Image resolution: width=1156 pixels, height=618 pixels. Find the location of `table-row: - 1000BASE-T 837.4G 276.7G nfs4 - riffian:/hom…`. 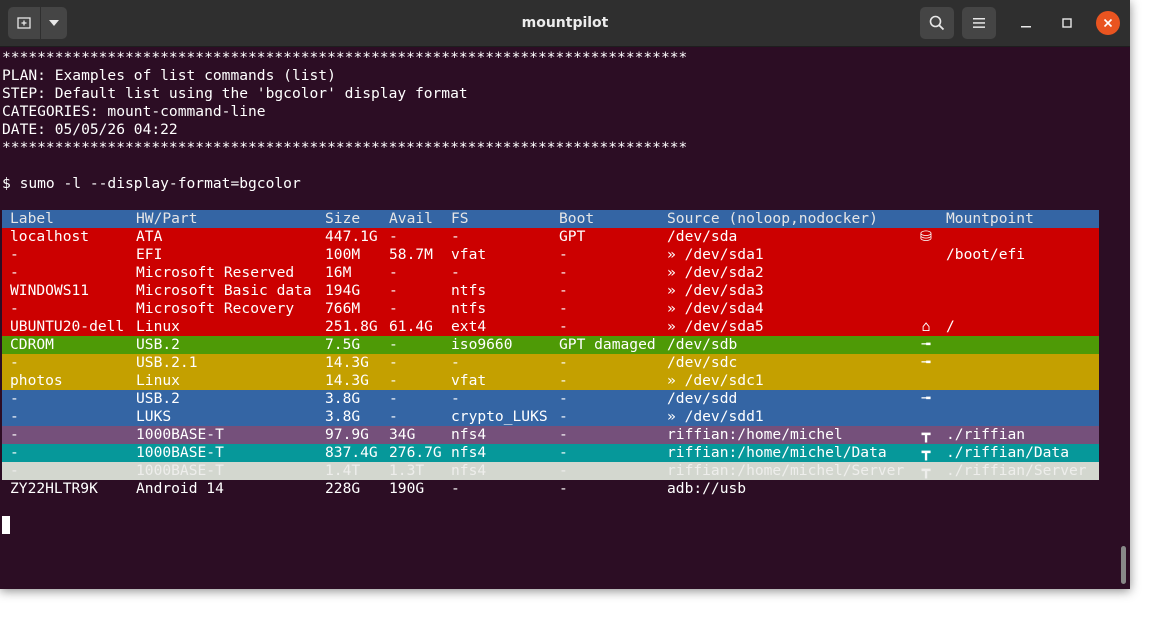

table-row: - 1000BASE-T 837.4G 276.7G nfs4 - riffian:/hom… is located at coordinates (550, 453).